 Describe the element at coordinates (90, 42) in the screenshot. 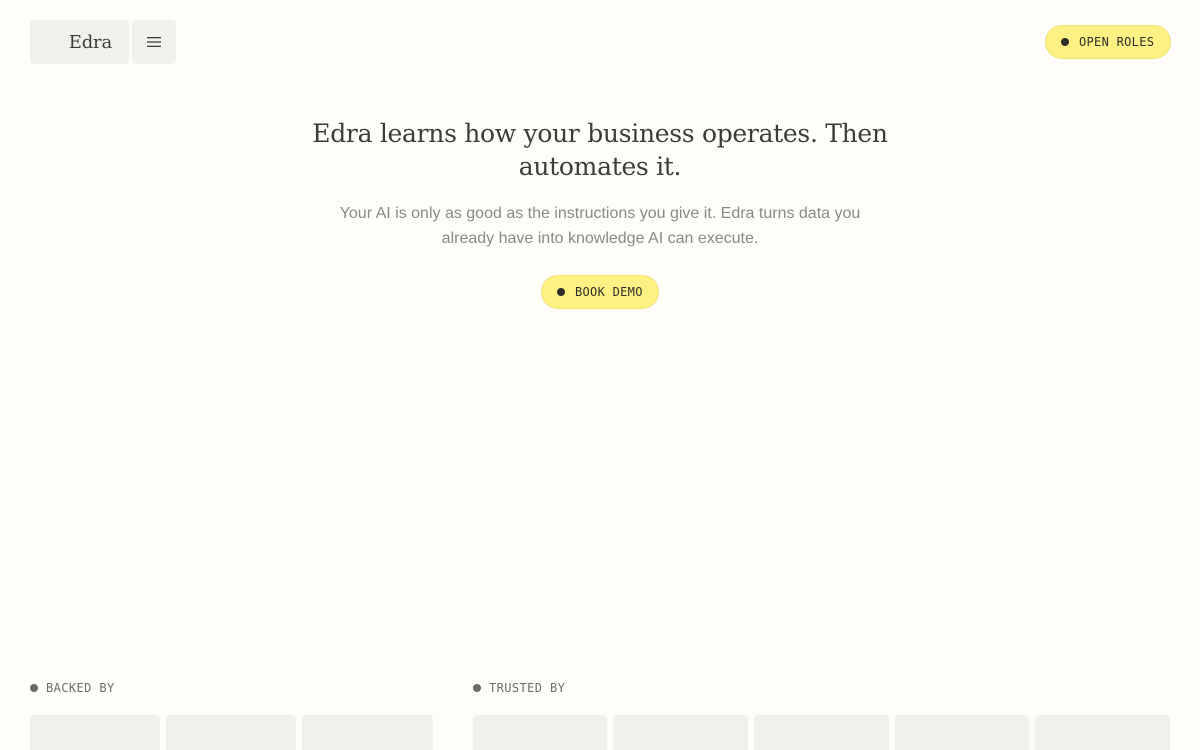

I see `logo-text: Edra` at that location.